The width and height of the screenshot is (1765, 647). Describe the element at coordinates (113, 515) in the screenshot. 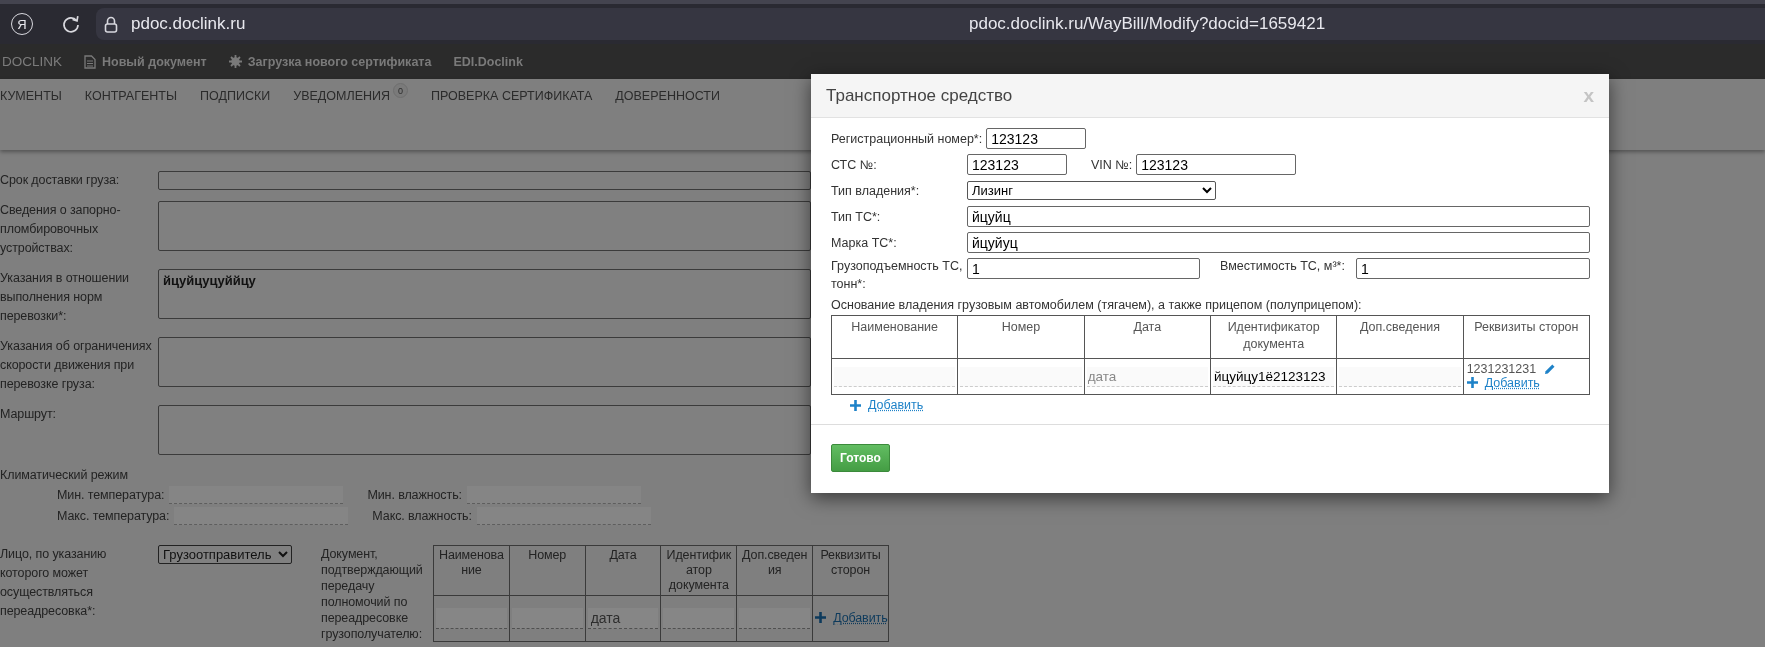

I see `field-label: Макс. температура:` at that location.